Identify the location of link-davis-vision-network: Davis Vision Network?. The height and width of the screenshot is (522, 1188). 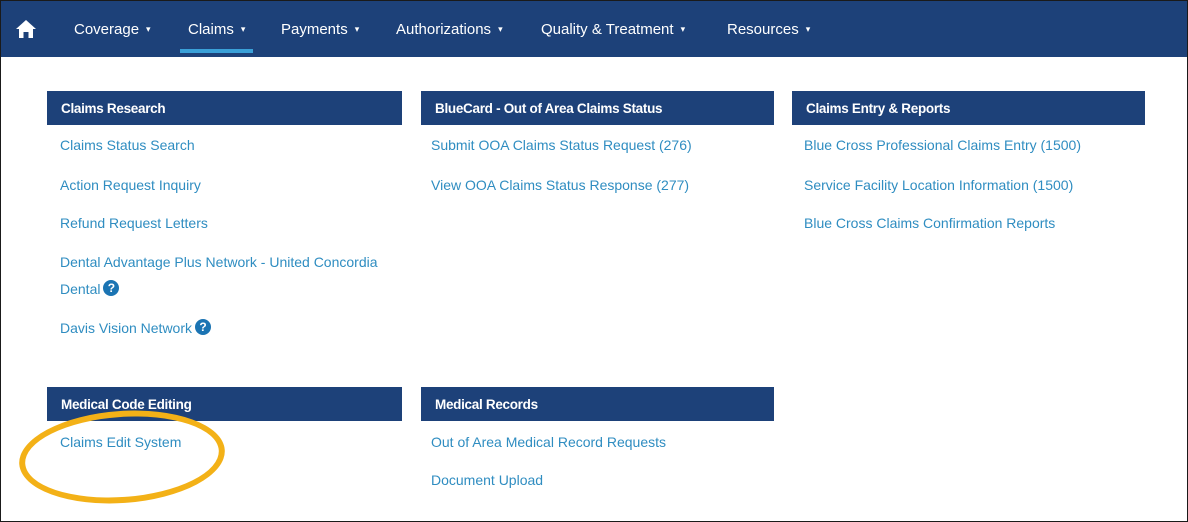
(136, 328).